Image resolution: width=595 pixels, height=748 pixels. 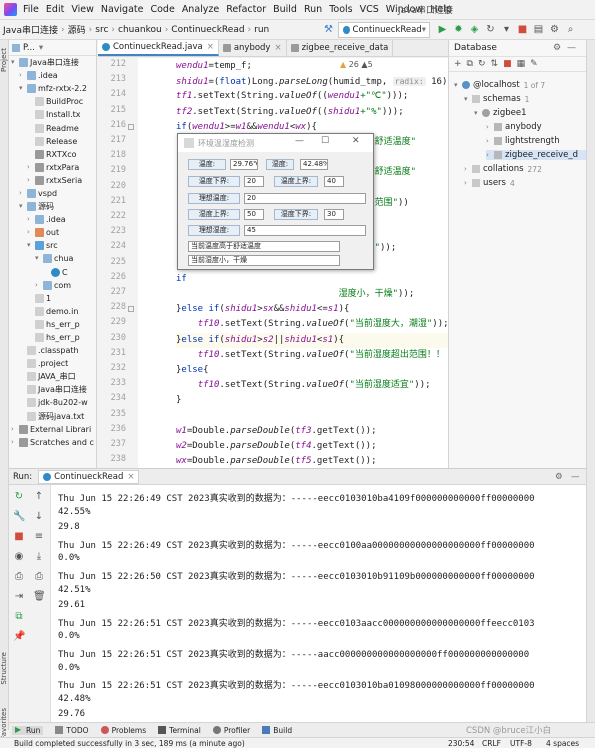 What do you see at coordinates (4, 60) in the screenshot?
I see `project-tool-tab: Project` at bounding box center [4, 60].